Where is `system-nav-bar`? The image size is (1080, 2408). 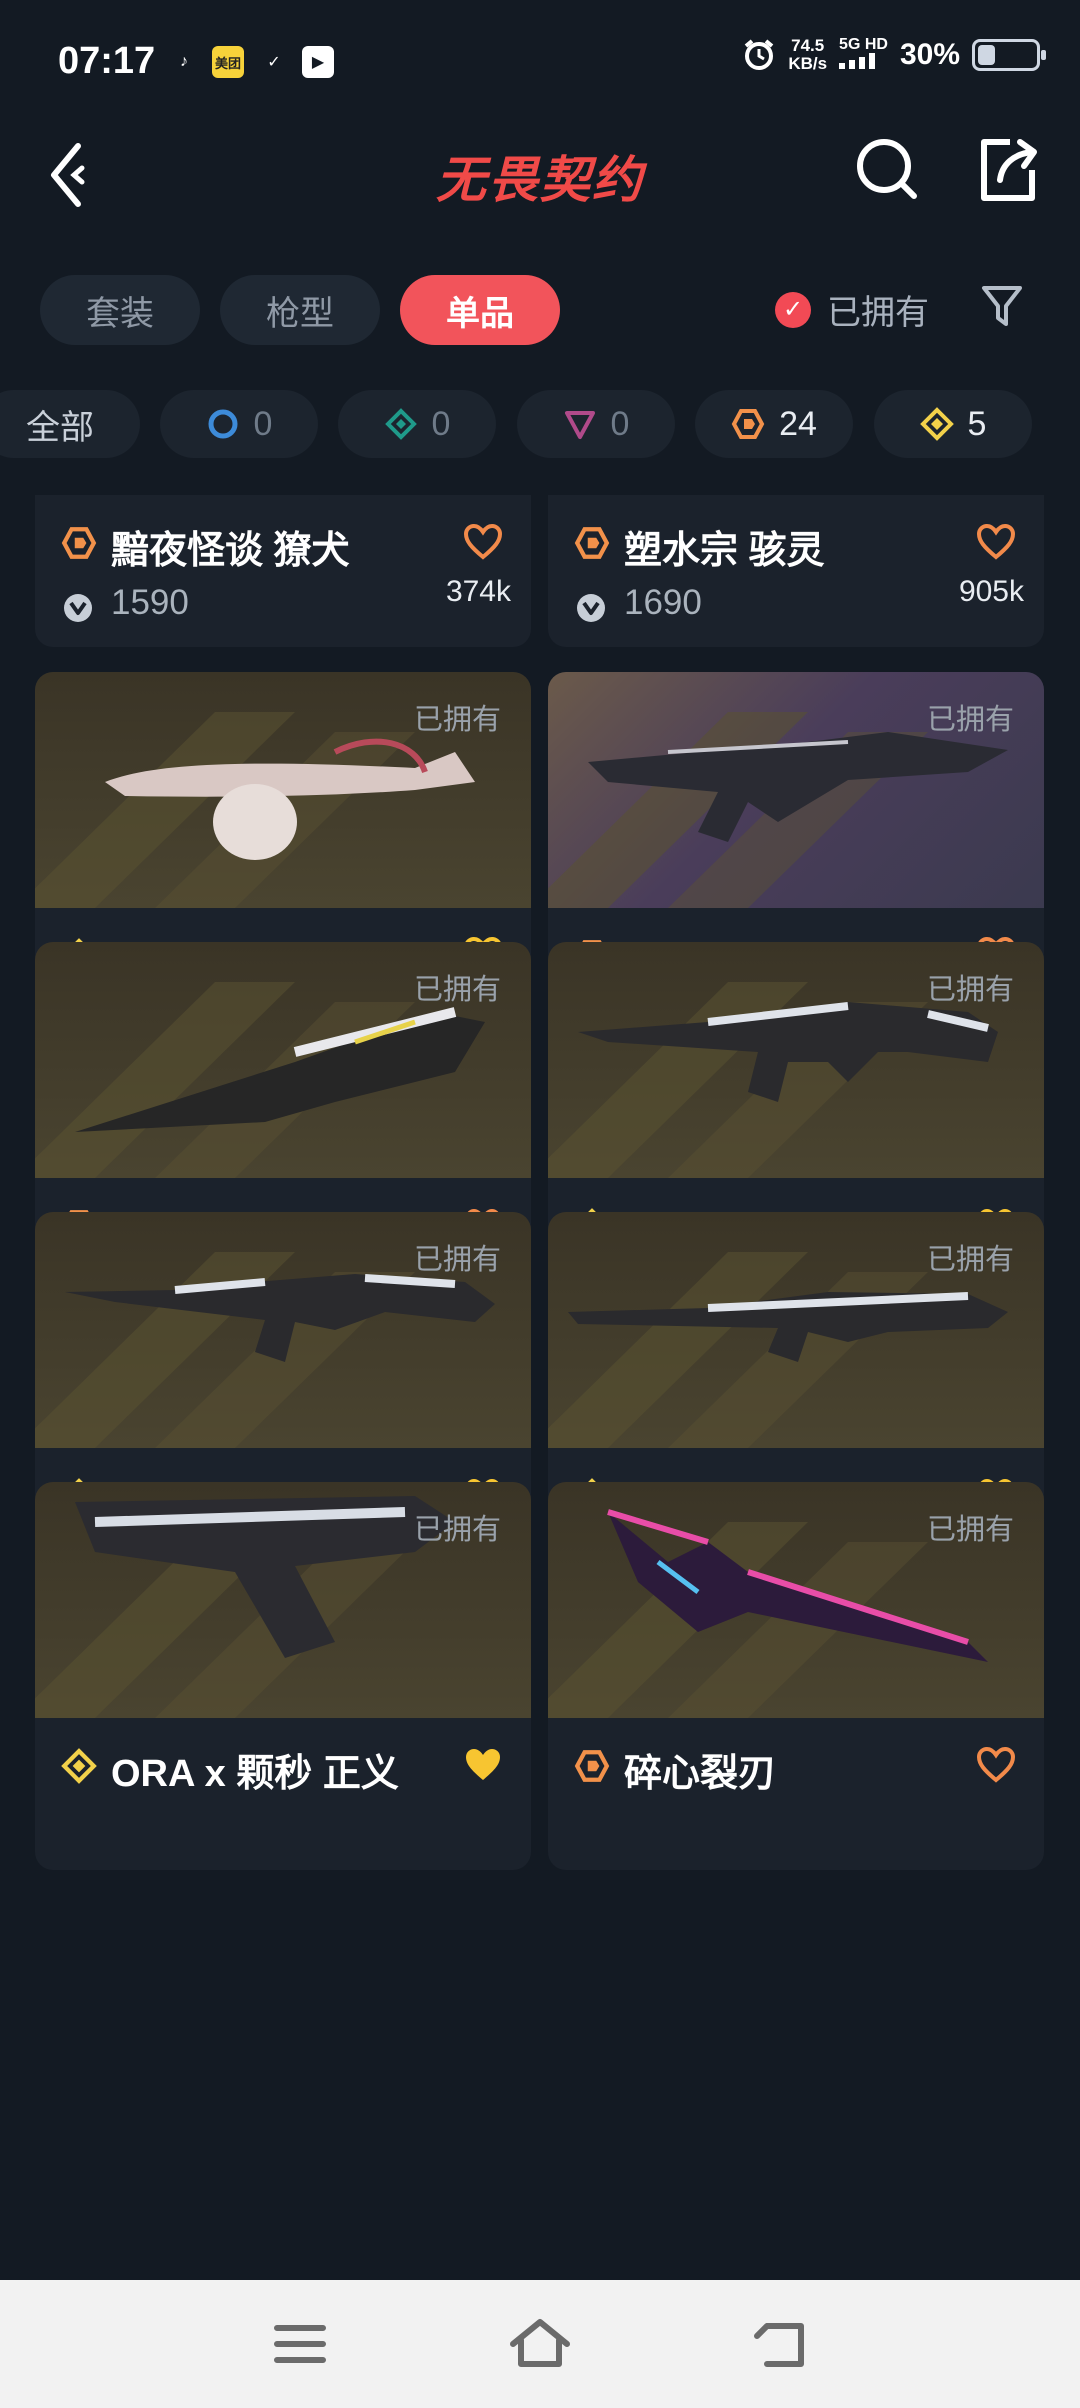
system-nav-bar is located at coordinates (540, 2344).